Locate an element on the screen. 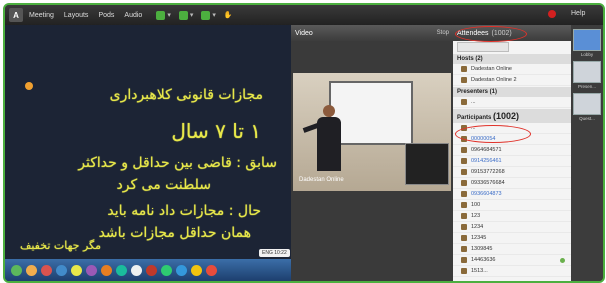 The width and height of the screenshot is (606, 283). video-pod-title: Video is located at coordinates (304, 33).